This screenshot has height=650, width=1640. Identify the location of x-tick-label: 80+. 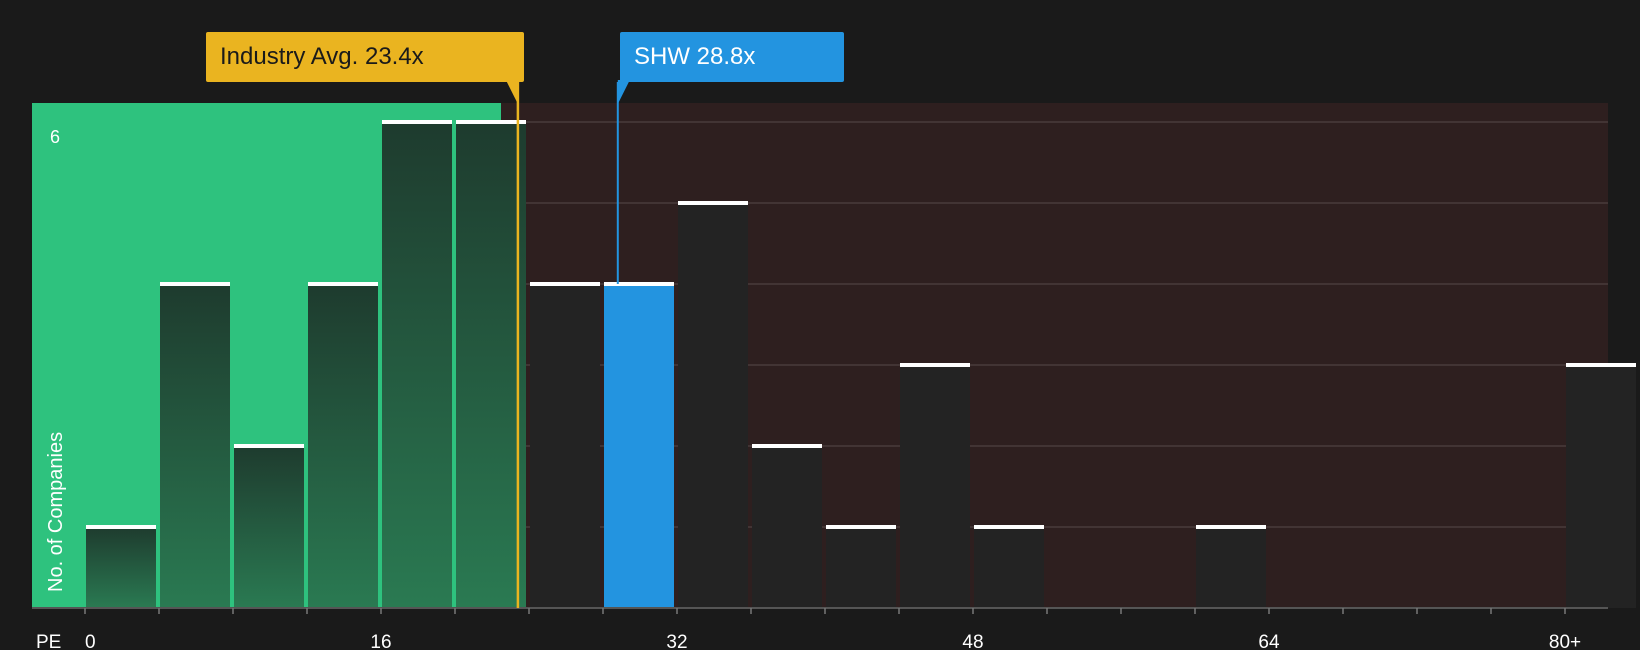
(1565, 641).